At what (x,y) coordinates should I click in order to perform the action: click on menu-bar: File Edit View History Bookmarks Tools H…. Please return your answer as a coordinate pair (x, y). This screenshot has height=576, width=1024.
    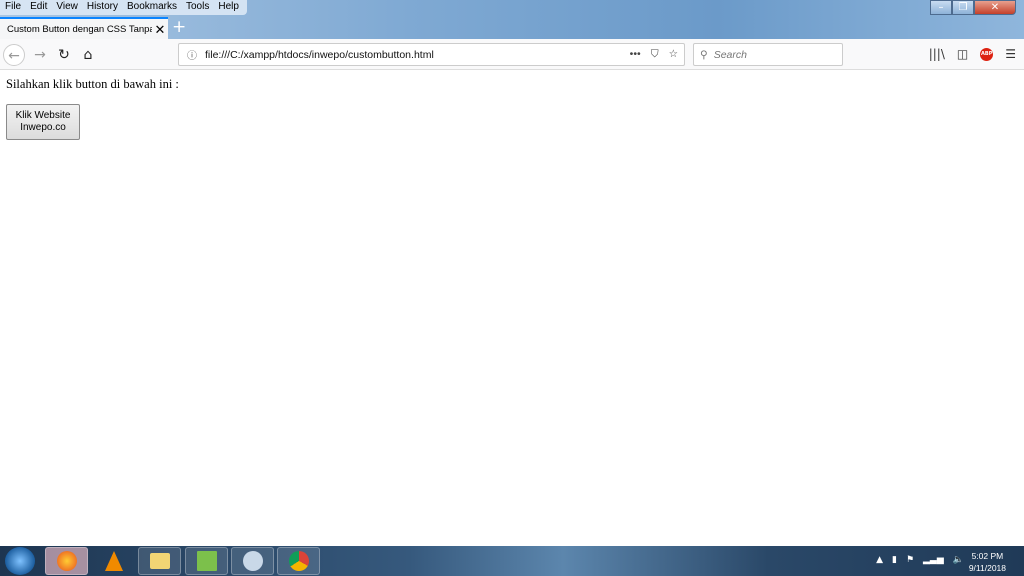
    Looking at the image, I should click on (123, 7).